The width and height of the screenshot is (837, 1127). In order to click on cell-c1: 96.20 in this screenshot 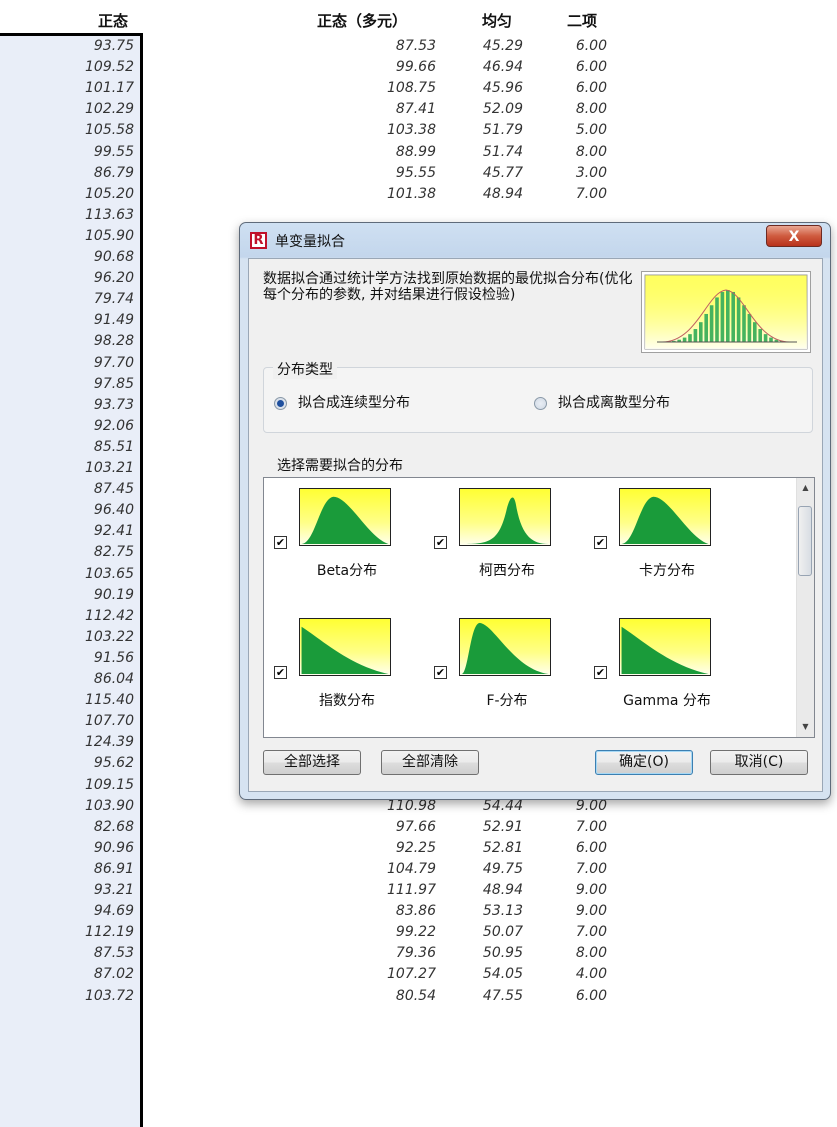, I will do `click(67, 278)`.